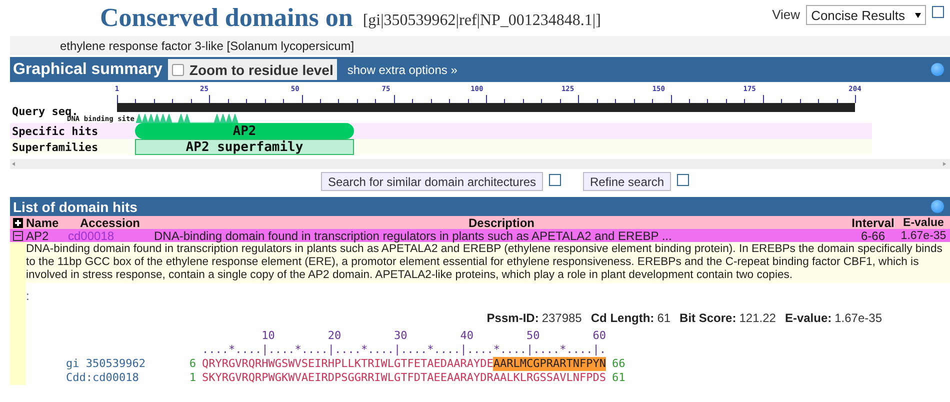 Image resolution: width=950 pixels, height=402 pixels. What do you see at coordinates (549, 364) in the screenshot?
I see `highlighted-sequence: AARLMCGPRARTNFPYN` at bounding box center [549, 364].